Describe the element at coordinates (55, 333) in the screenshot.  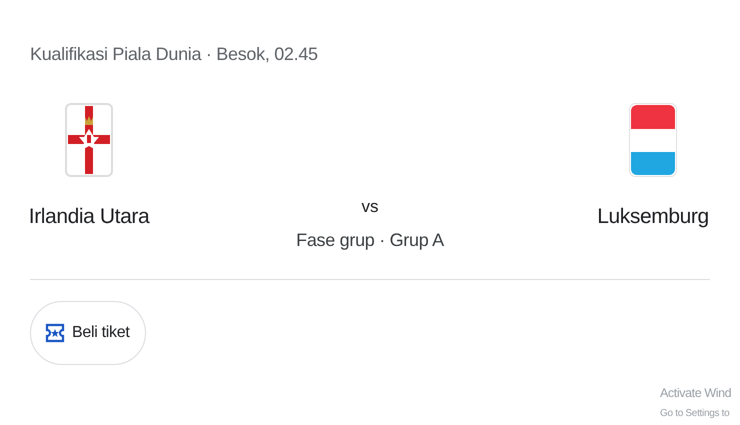
I see `ticket-icon` at that location.